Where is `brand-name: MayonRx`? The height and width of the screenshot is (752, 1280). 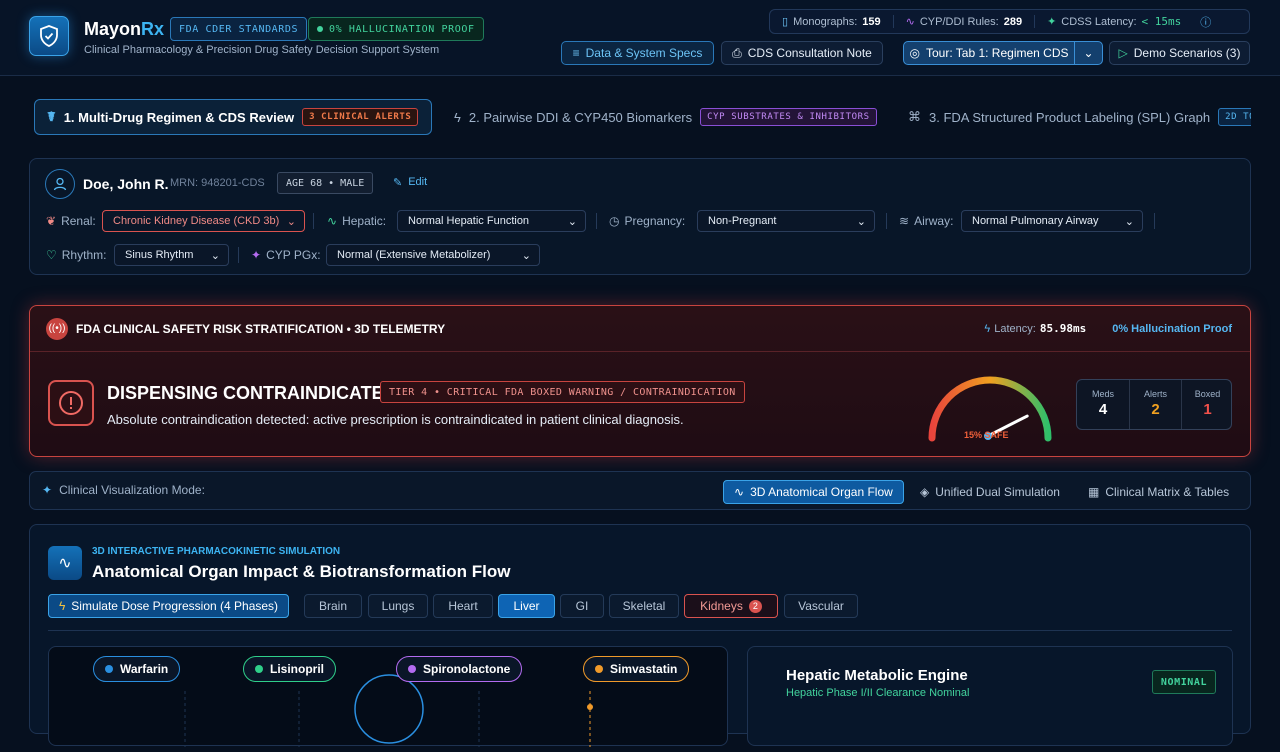
brand-name: MayonRx is located at coordinates (124, 29).